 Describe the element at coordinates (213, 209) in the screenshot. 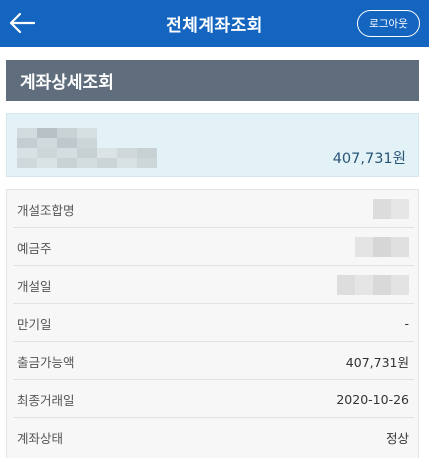

I see `detail-row-bank: 개설조합명` at that location.